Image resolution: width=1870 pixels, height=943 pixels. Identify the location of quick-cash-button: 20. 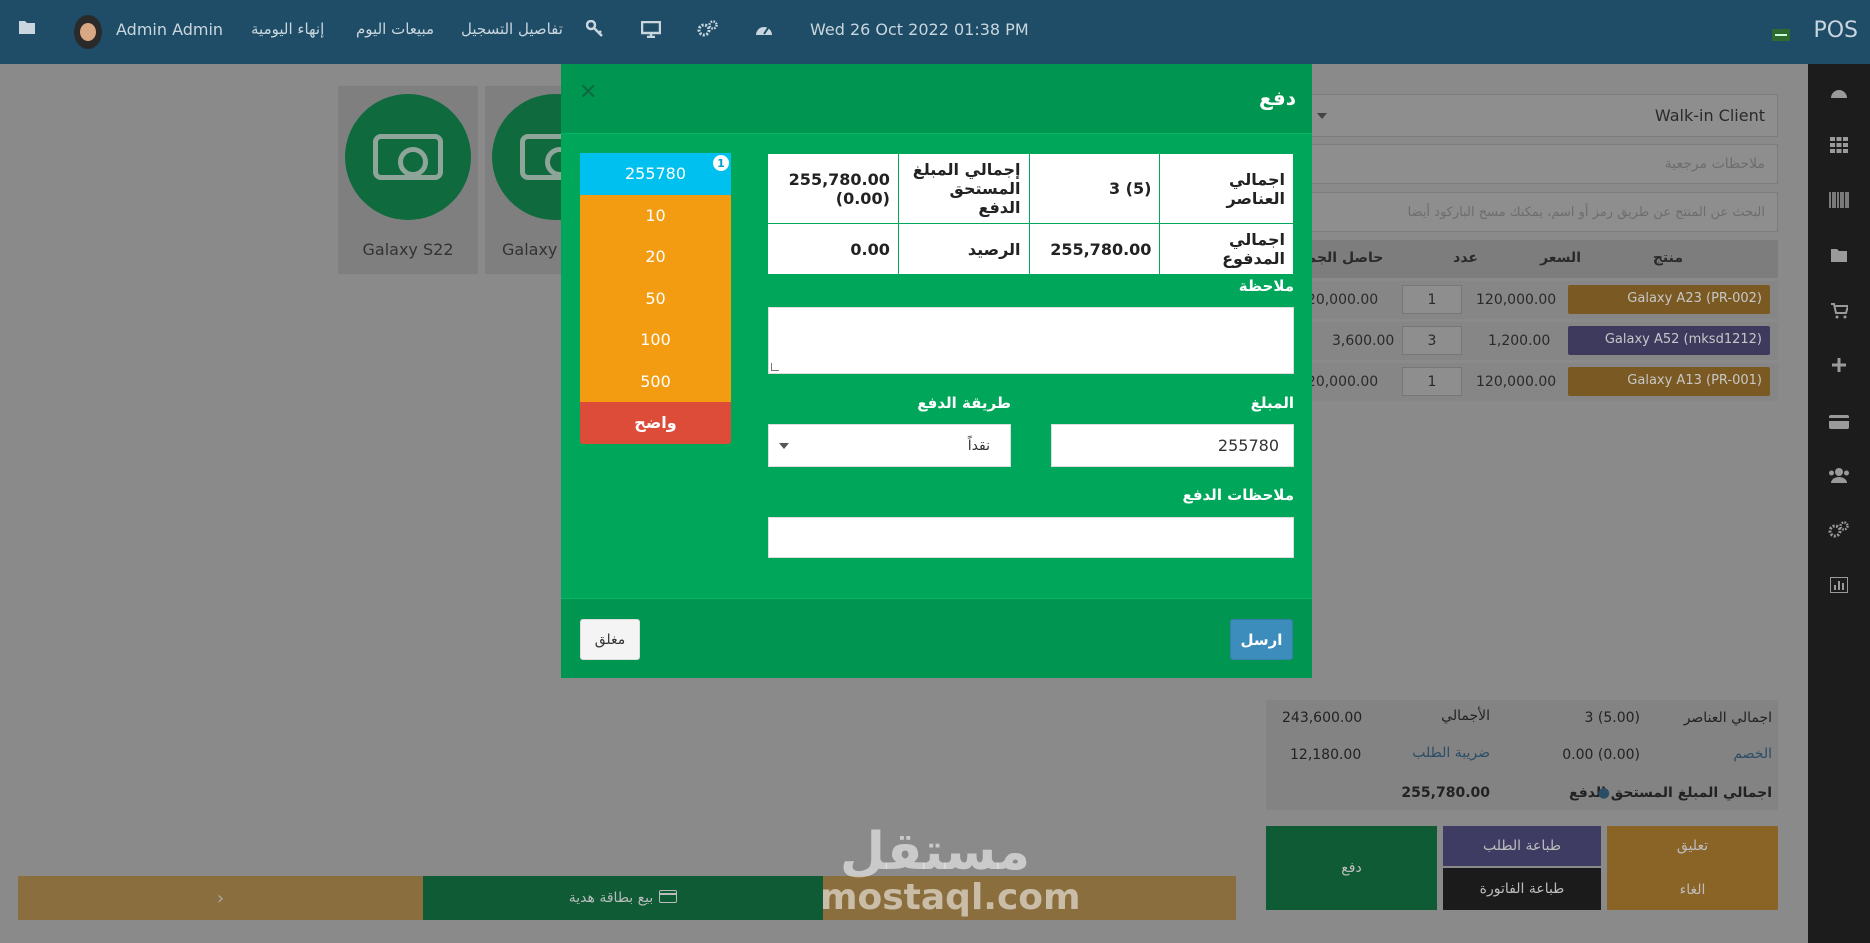
(655, 257).